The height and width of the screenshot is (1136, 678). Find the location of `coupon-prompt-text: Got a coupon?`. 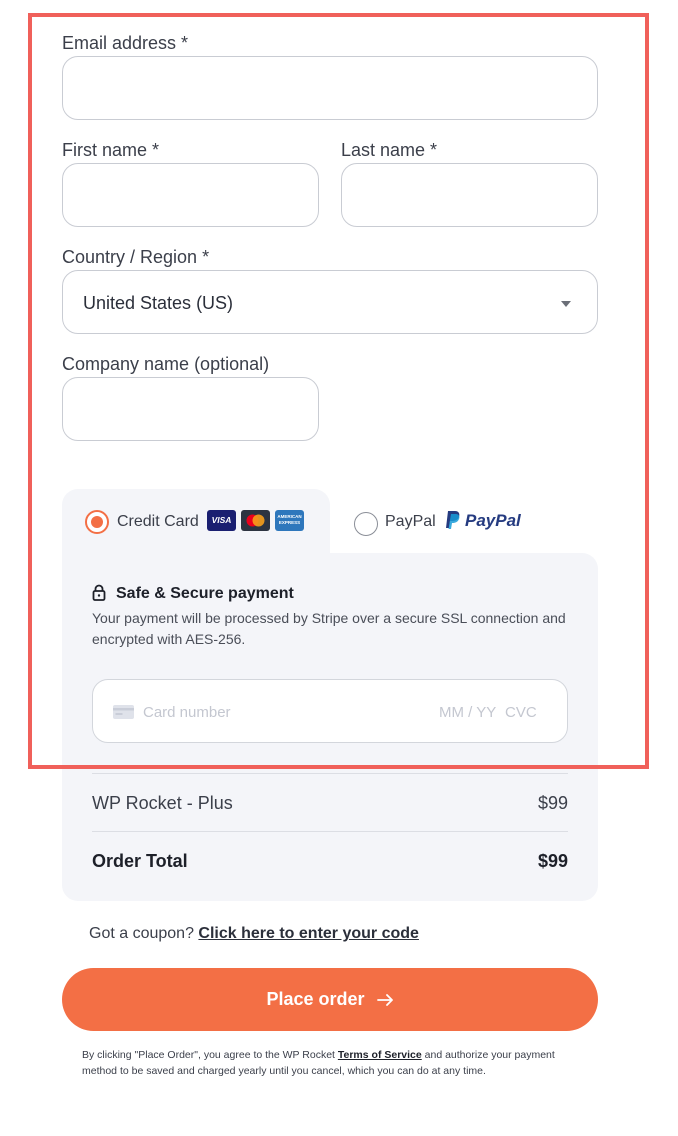

coupon-prompt-text: Got a coupon? is located at coordinates (141, 933).